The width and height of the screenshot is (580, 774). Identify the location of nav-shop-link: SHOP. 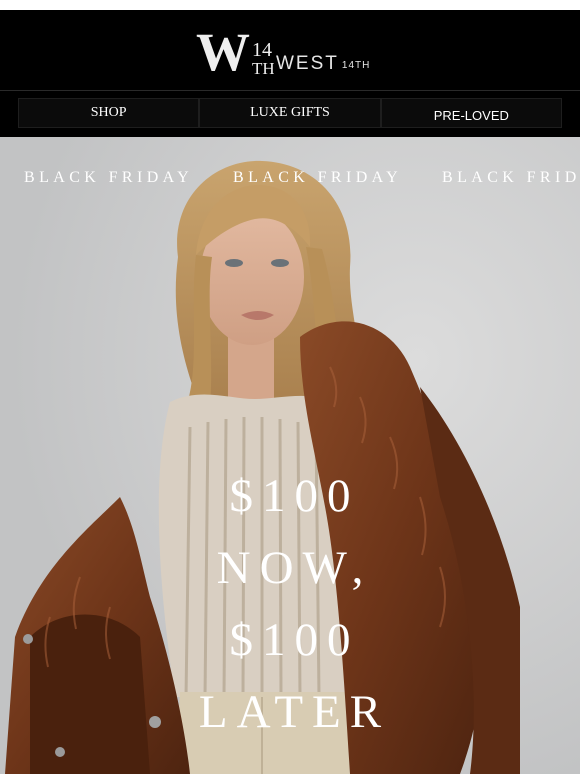
(109, 113).